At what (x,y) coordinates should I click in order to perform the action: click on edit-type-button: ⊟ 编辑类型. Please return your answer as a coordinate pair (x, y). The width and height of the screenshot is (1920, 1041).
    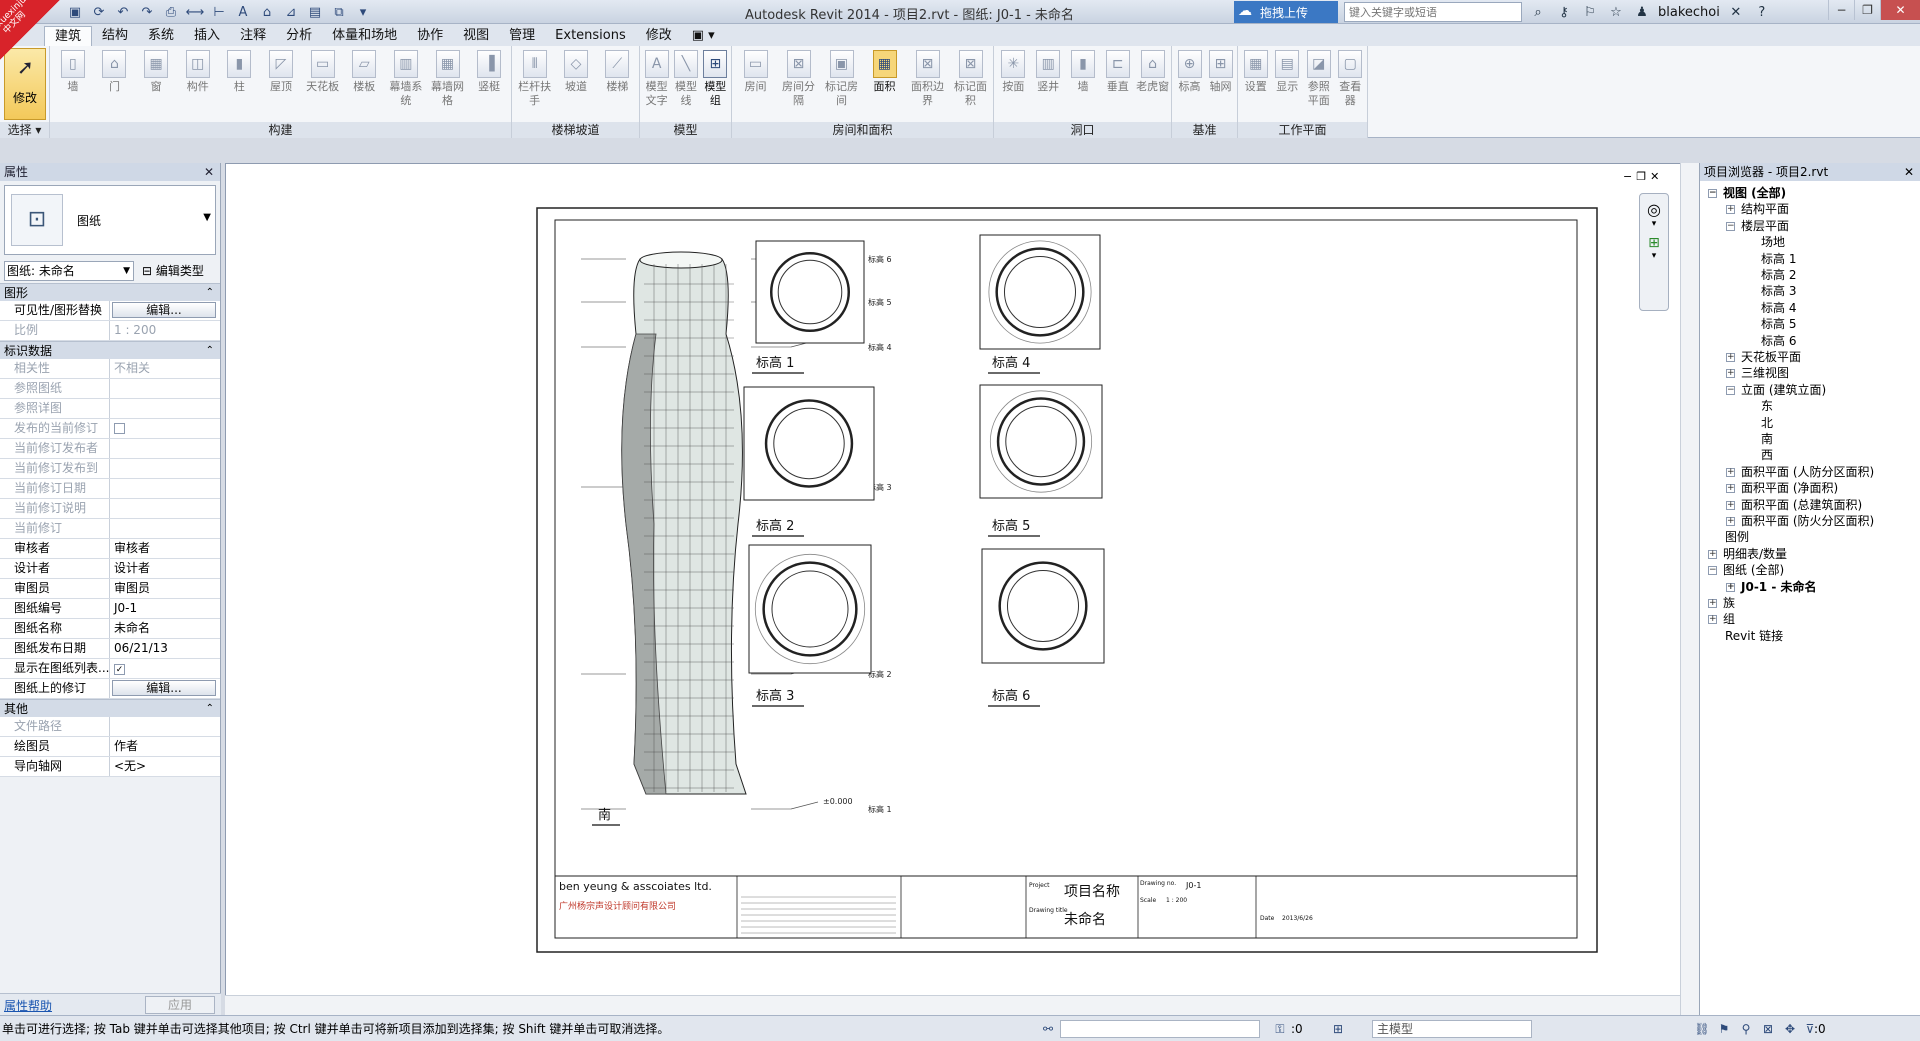
    Looking at the image, I should click on (173, 270).